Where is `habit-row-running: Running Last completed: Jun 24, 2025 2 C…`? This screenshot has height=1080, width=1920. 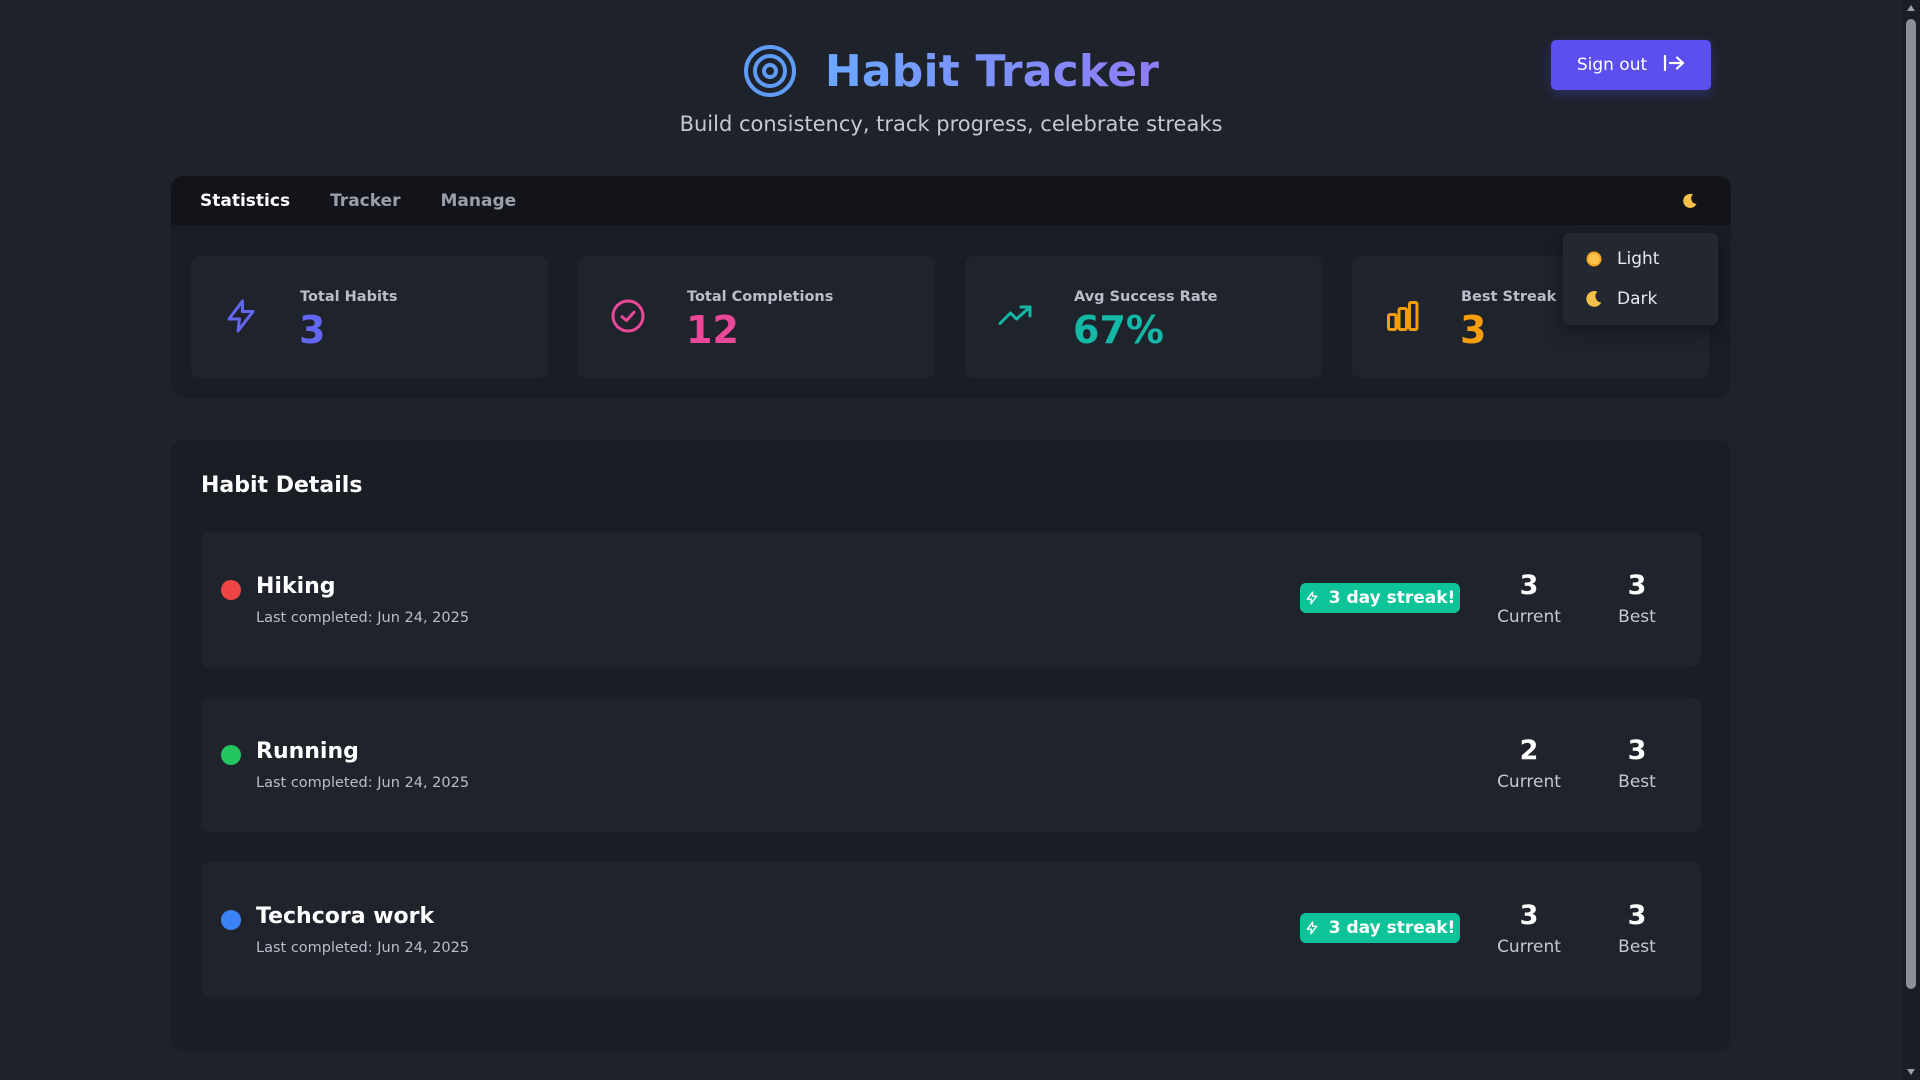
habit-row-running: Running Last completed: Jun 24, 2025 2 C… is located at coordinates (951, 764).